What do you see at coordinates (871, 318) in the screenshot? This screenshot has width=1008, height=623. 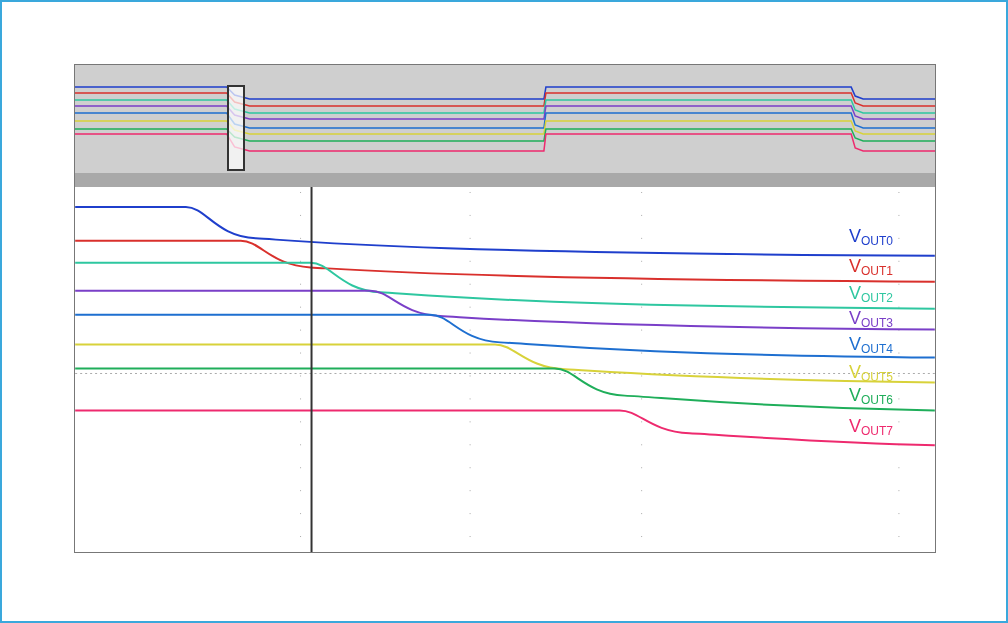 I see `trace-label: V$_{OUT3}$` at bounding box center [871, 318].